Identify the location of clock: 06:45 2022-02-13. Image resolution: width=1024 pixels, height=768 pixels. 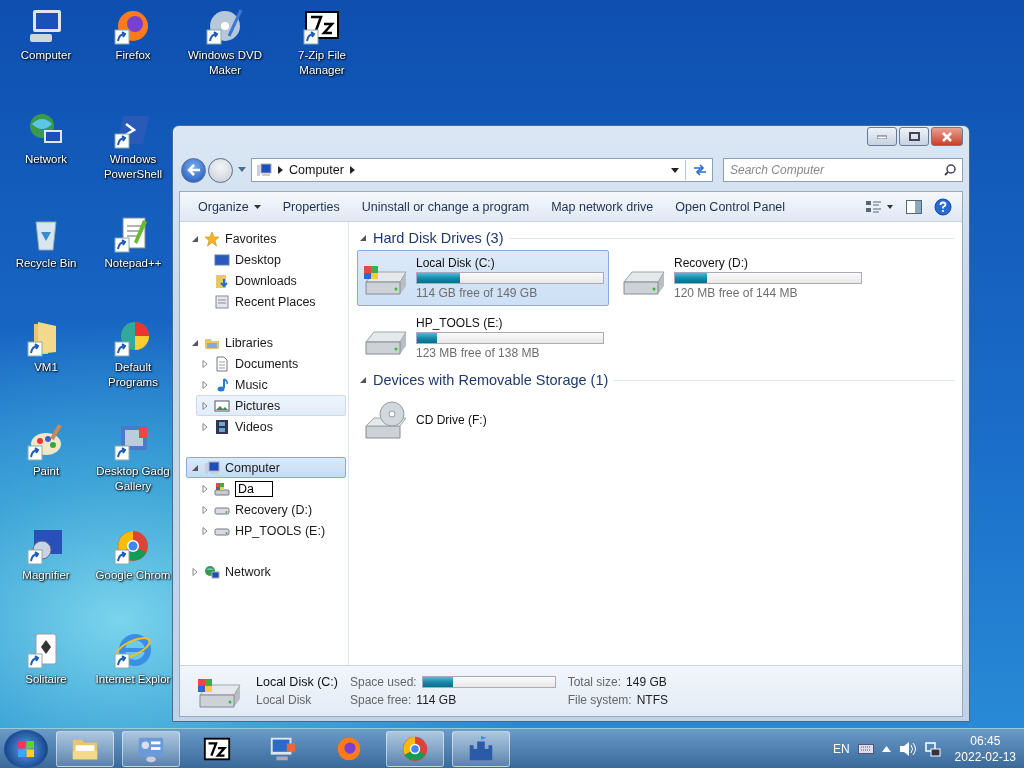
(985, 748).